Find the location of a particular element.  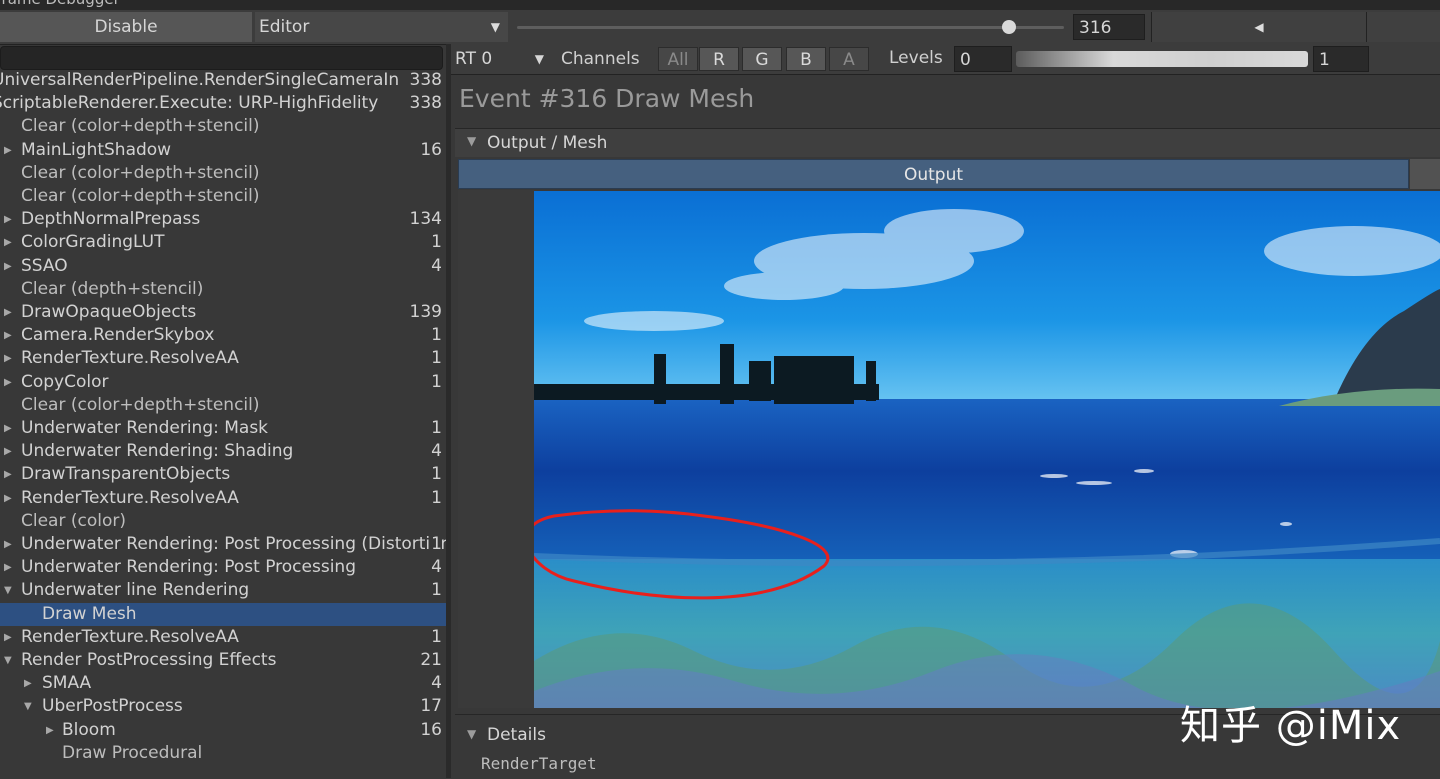

previous-event-button: ◀ is located at coordinates (1258, 27).